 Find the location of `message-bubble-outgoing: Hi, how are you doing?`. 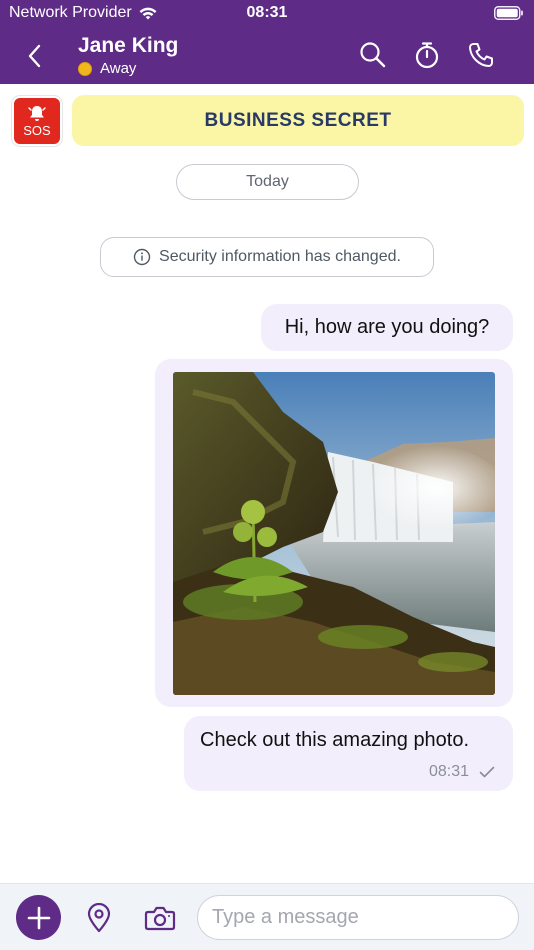

message-bubble-outgoing: Hi, how are you doing? is located at coordinates (387, 327).